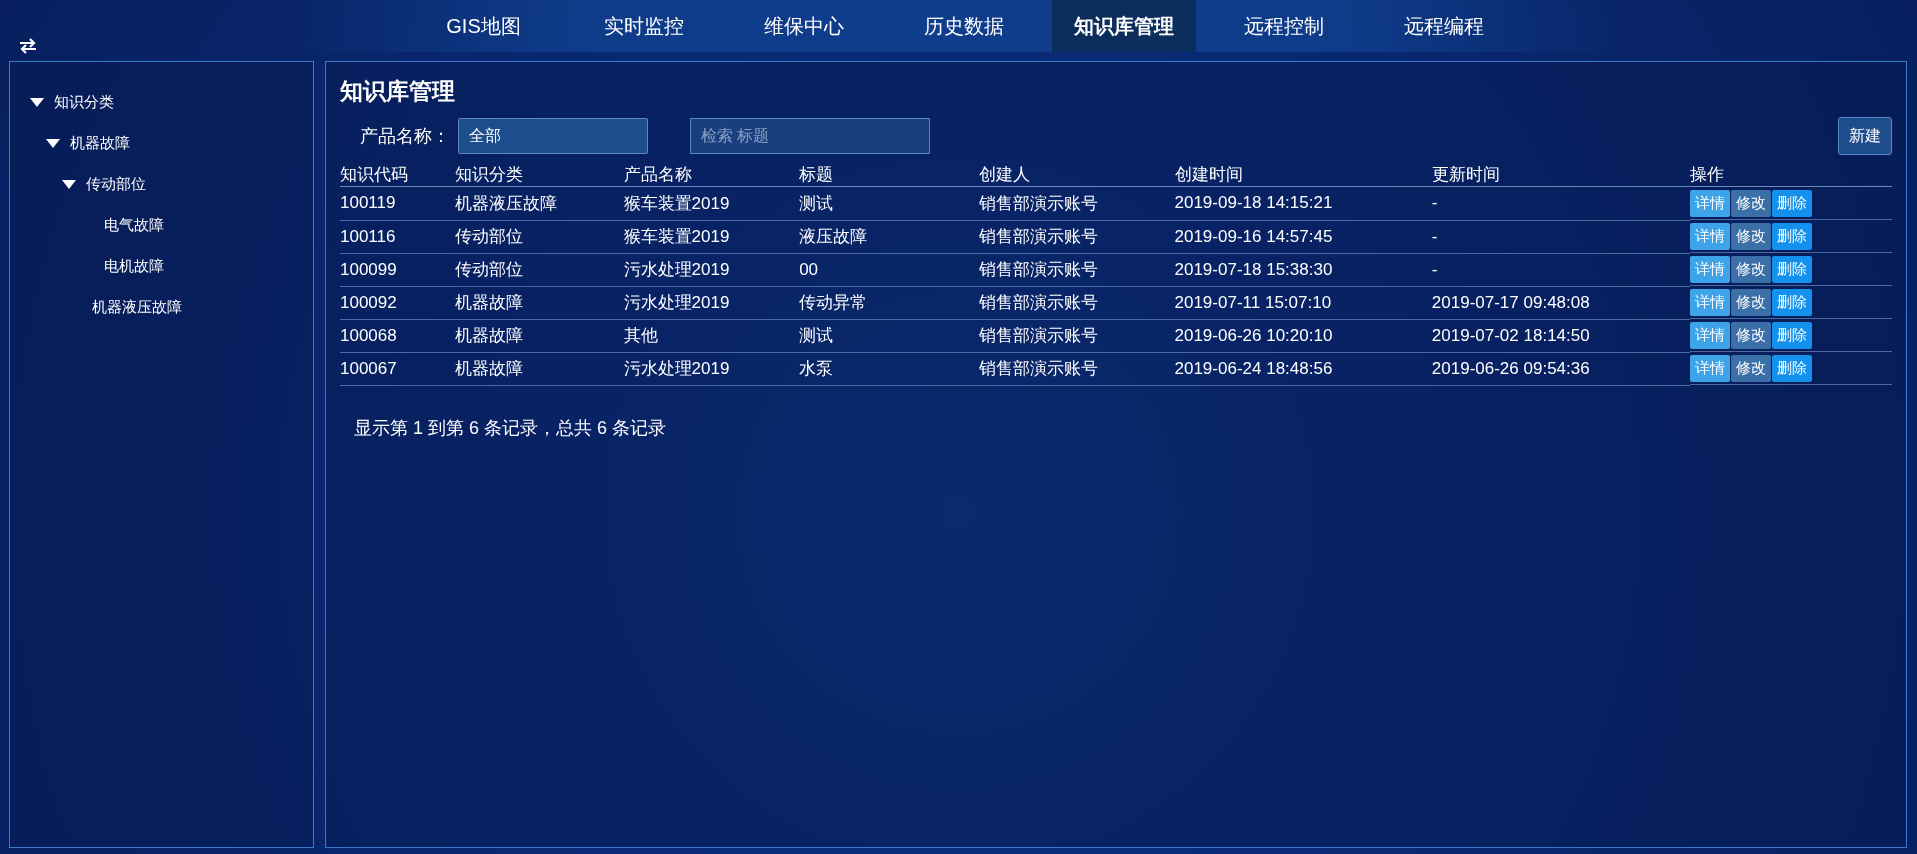 The height and width of the screenshot is (854, 1917). I want to click on table-cell: 2019-07-17 09:48:08, so click(1510, 302).